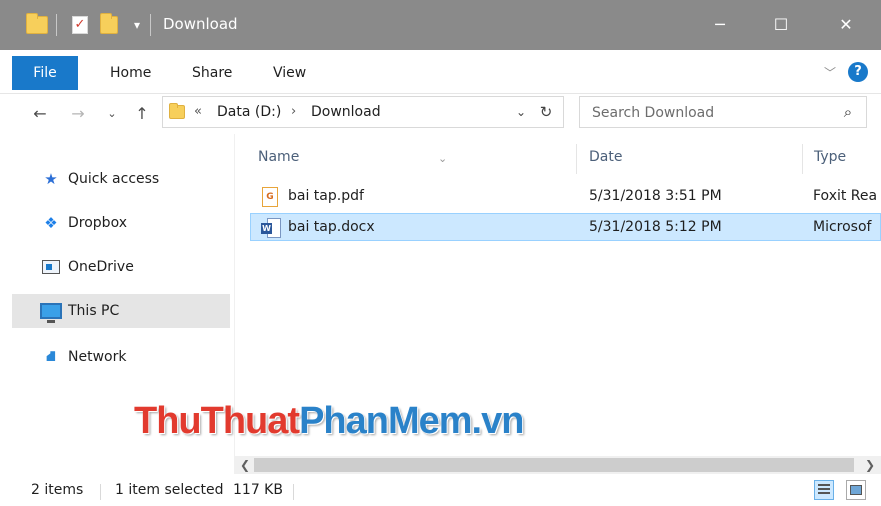 Image resolution: width=881 pixels, height=506 pixels. I want to click on properties-icon: ✓, so click(80, 25).